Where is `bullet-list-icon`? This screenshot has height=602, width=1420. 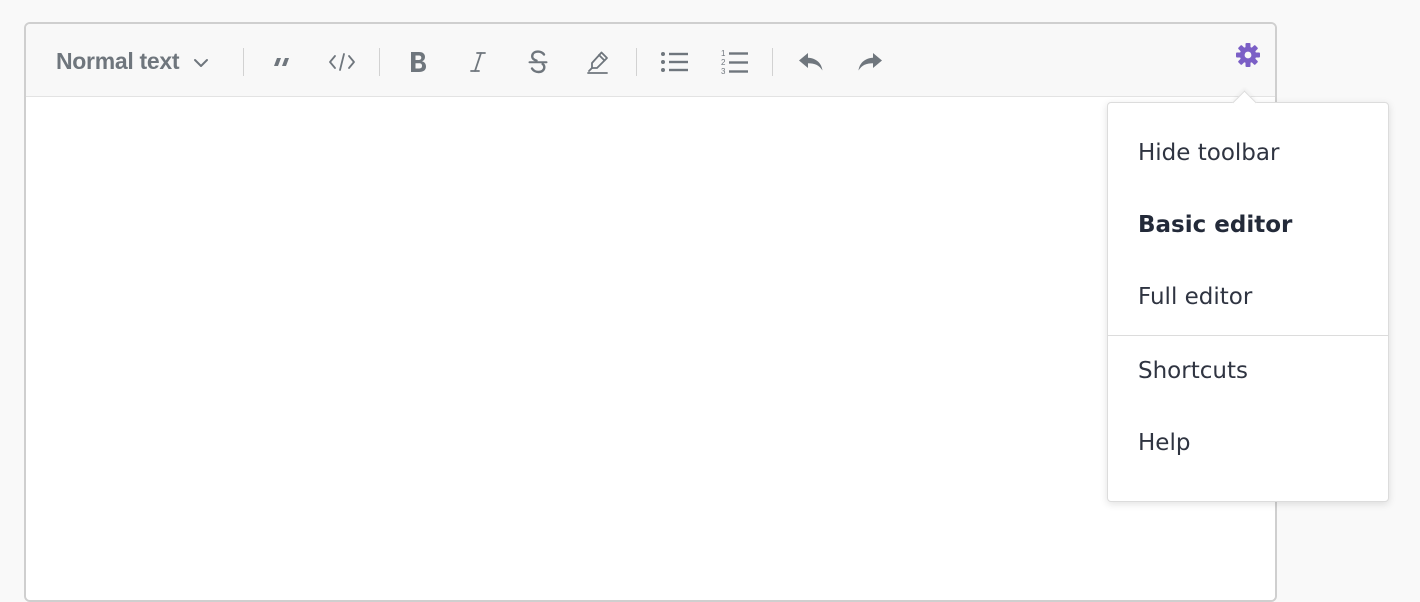 bullet-list-icon is located at coordinates (675, 62).